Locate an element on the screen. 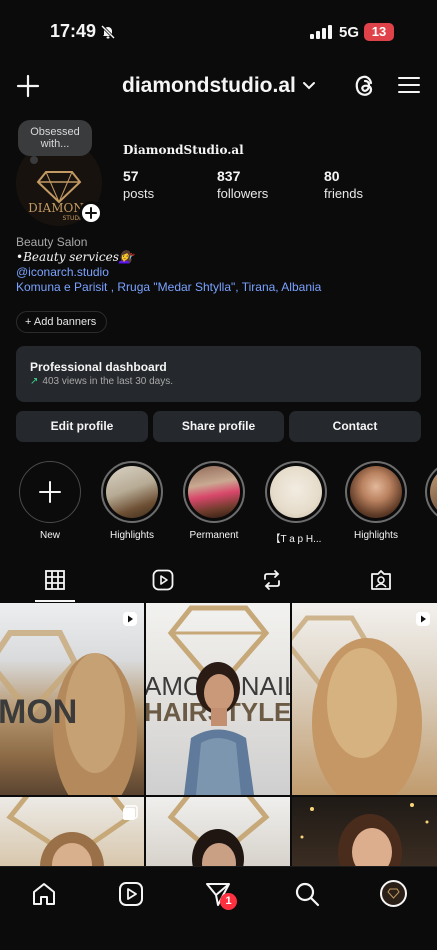 This screenshot has height=950, width=437. diamond-logo-icon is located at coordinates (393, 893).